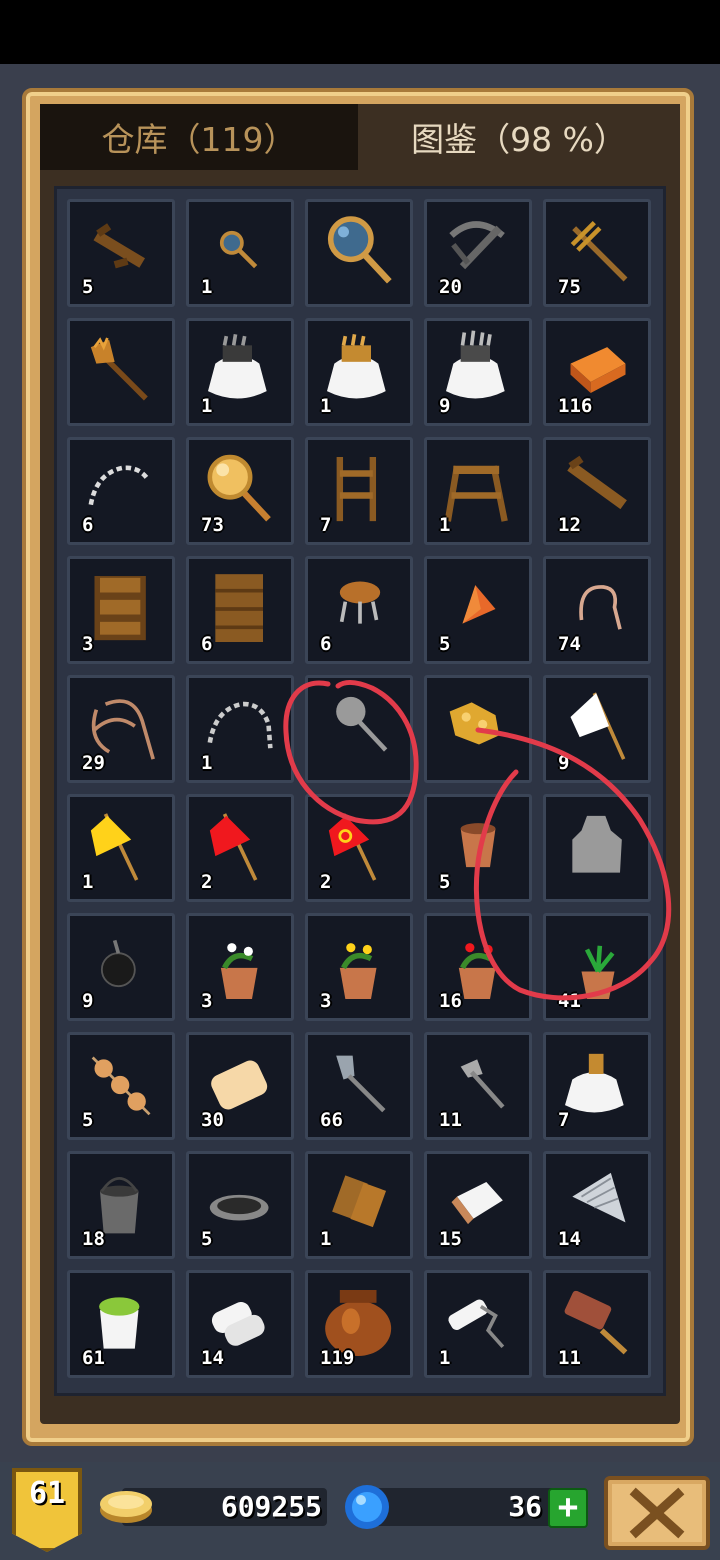  What do you see at coordinates (478, 253) in the screenshot?
I see `inventory-slot: 20` at bounding box center [478, 253].